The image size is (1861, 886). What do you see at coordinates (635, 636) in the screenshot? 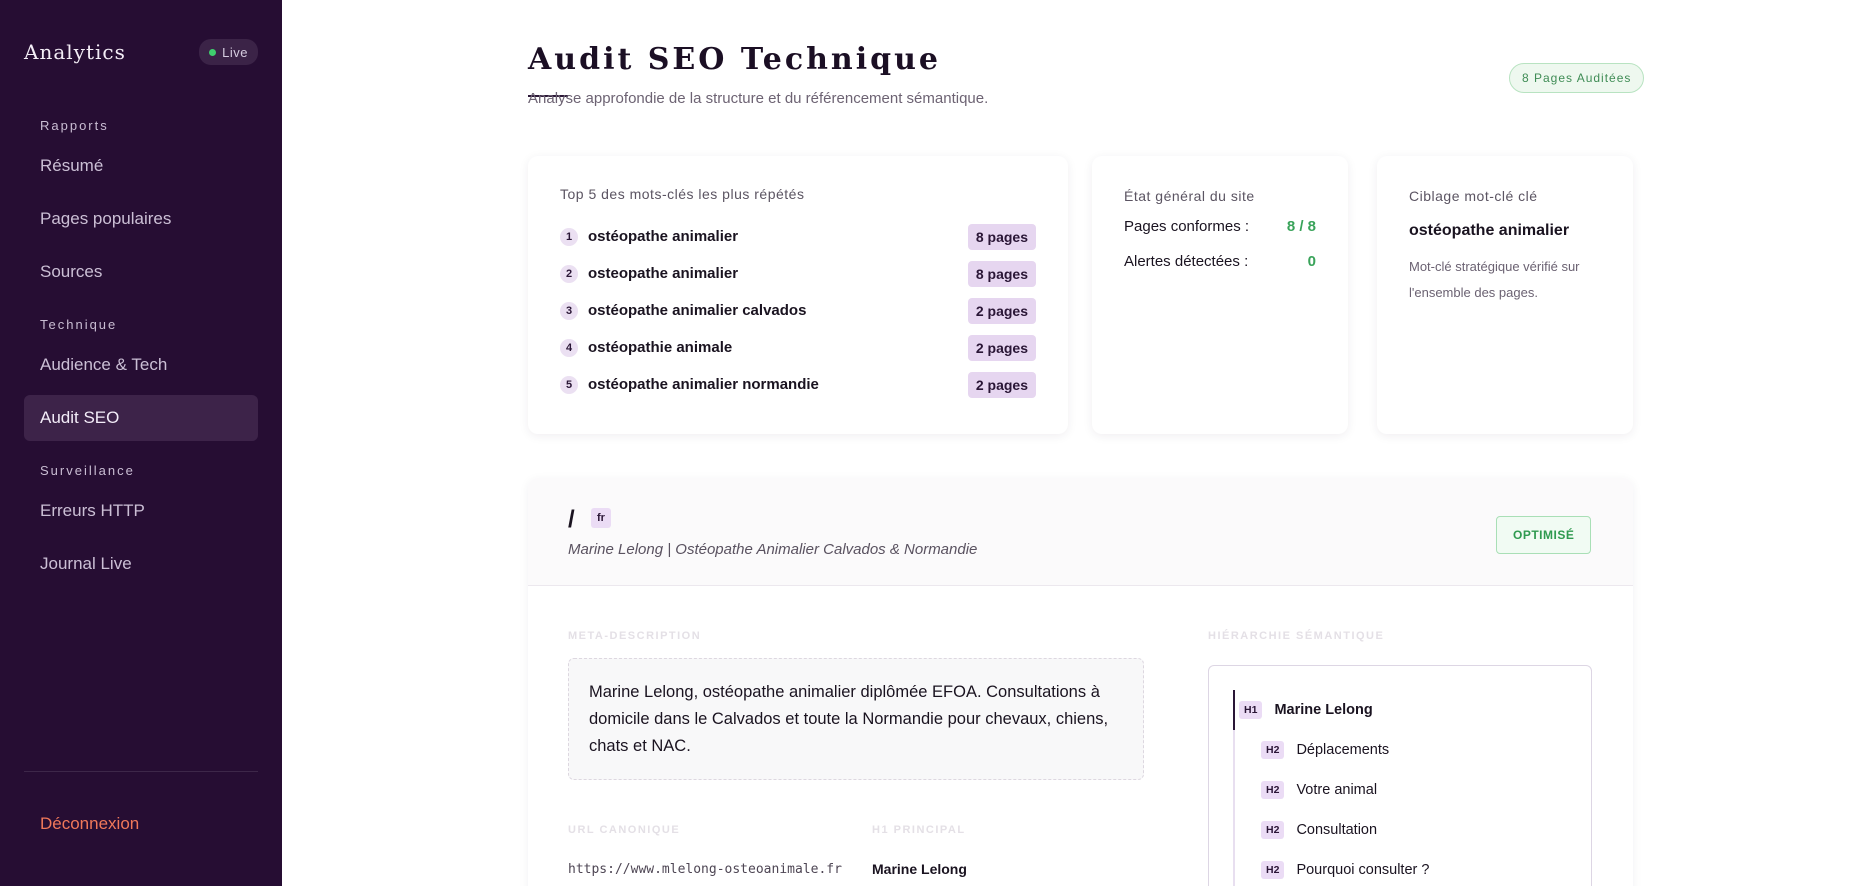
I see `meta-description-label: META-DESCRIPTION` at bounding box center [635, 636].